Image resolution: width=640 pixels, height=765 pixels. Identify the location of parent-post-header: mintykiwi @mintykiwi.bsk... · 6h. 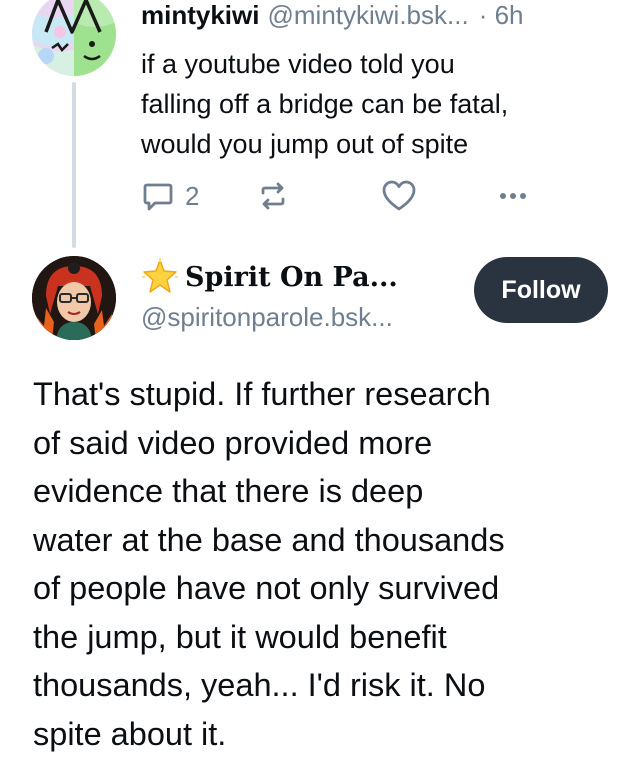
(332, 15).